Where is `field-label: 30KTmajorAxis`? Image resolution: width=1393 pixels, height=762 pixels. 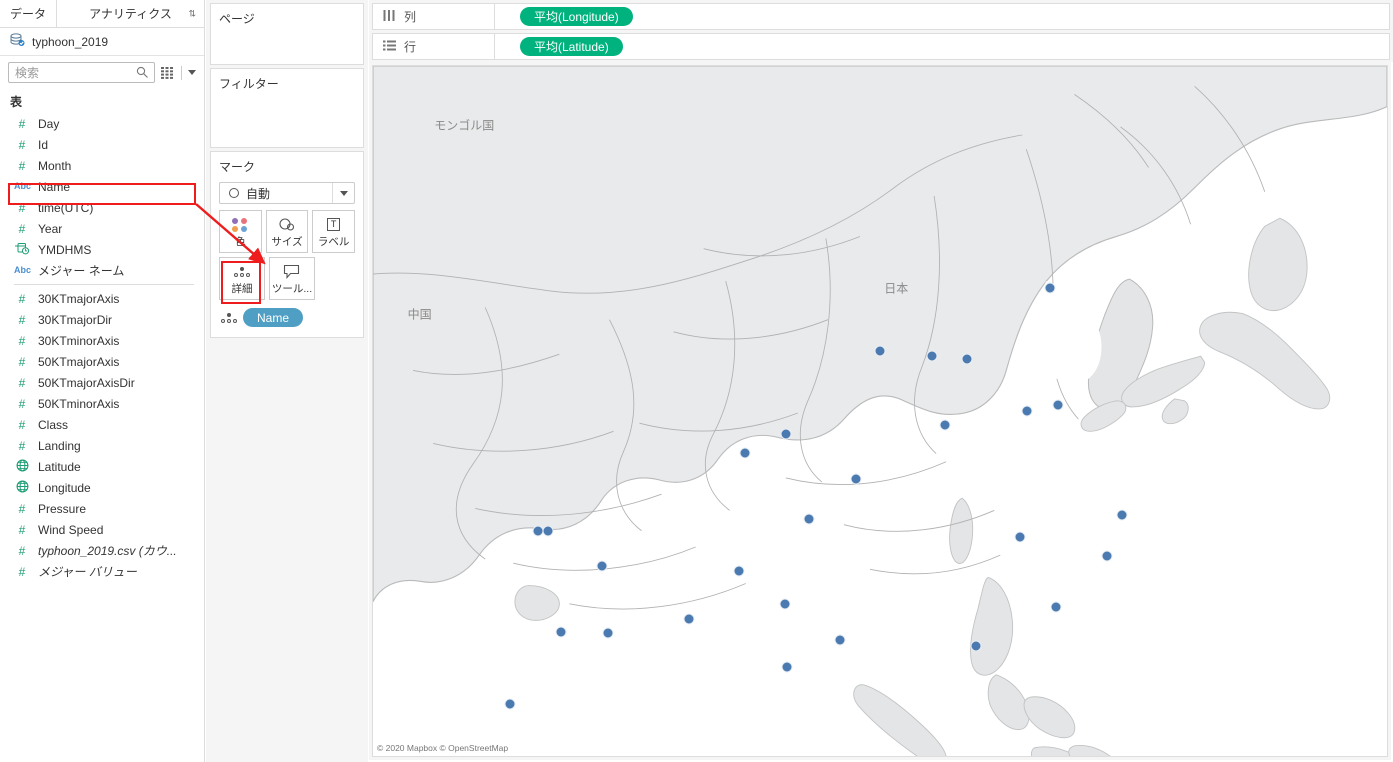 field-label: 30KTmajorAxis is located at coordinates (79, 298).